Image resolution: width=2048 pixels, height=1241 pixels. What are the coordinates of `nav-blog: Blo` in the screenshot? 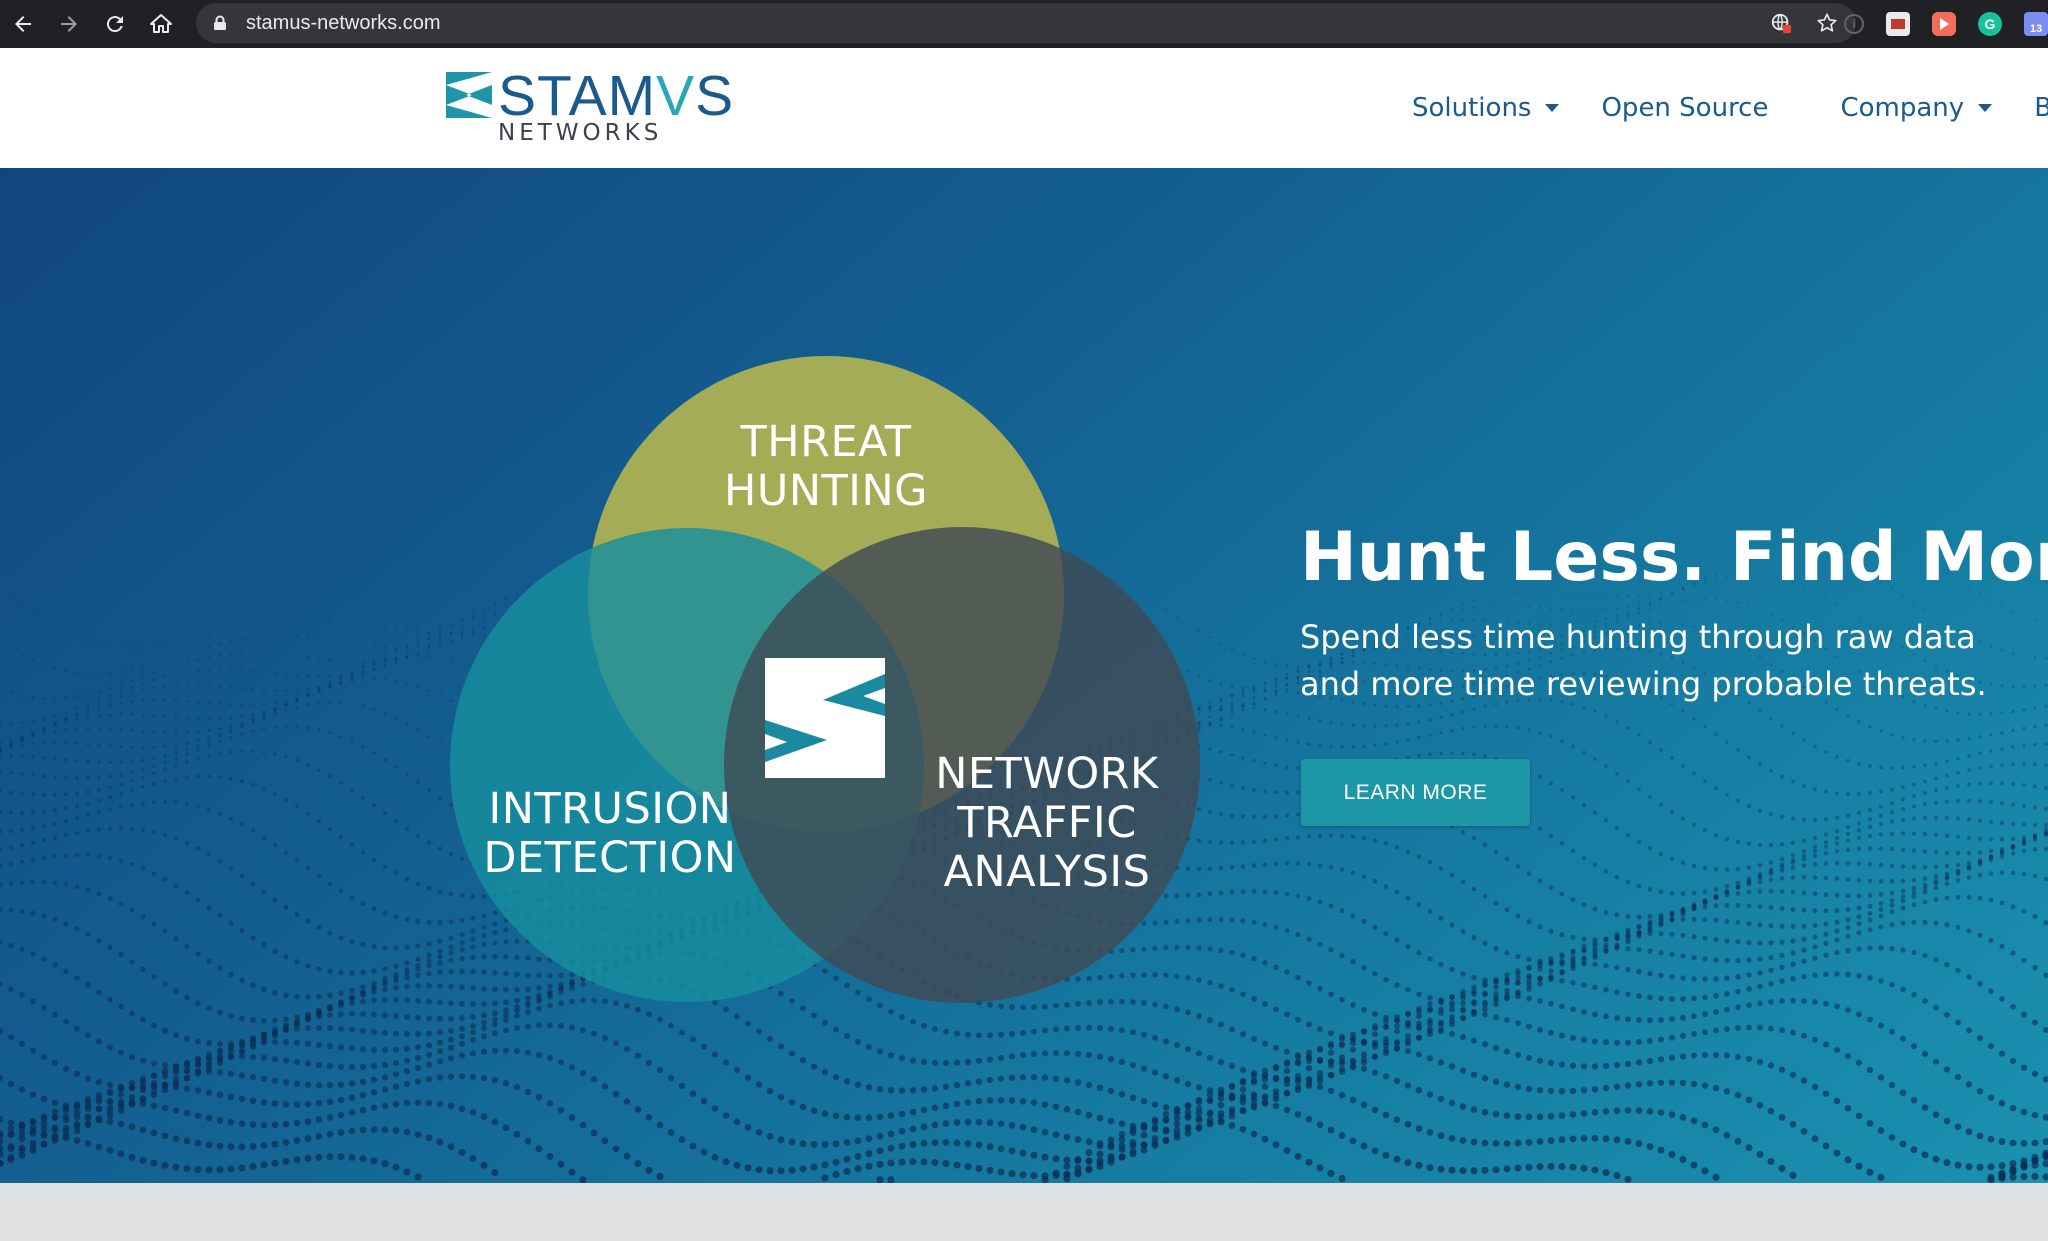 It's located at (2041, 108).